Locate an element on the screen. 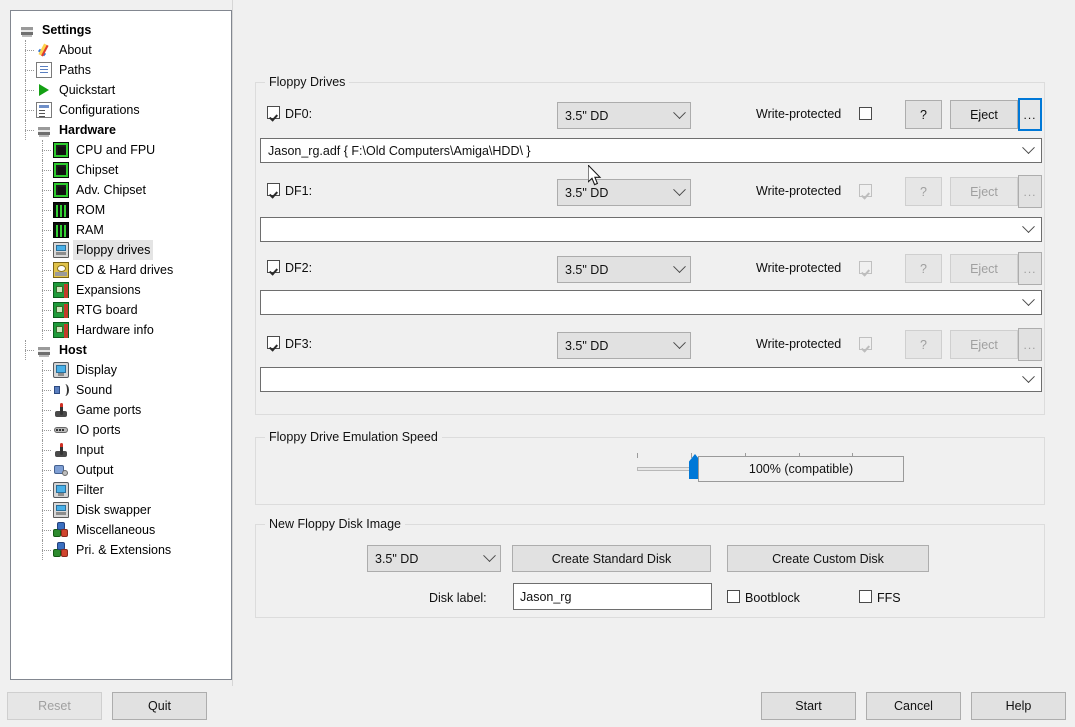  sidebar-item-sound: Sound is located at coordinates (121, 390).